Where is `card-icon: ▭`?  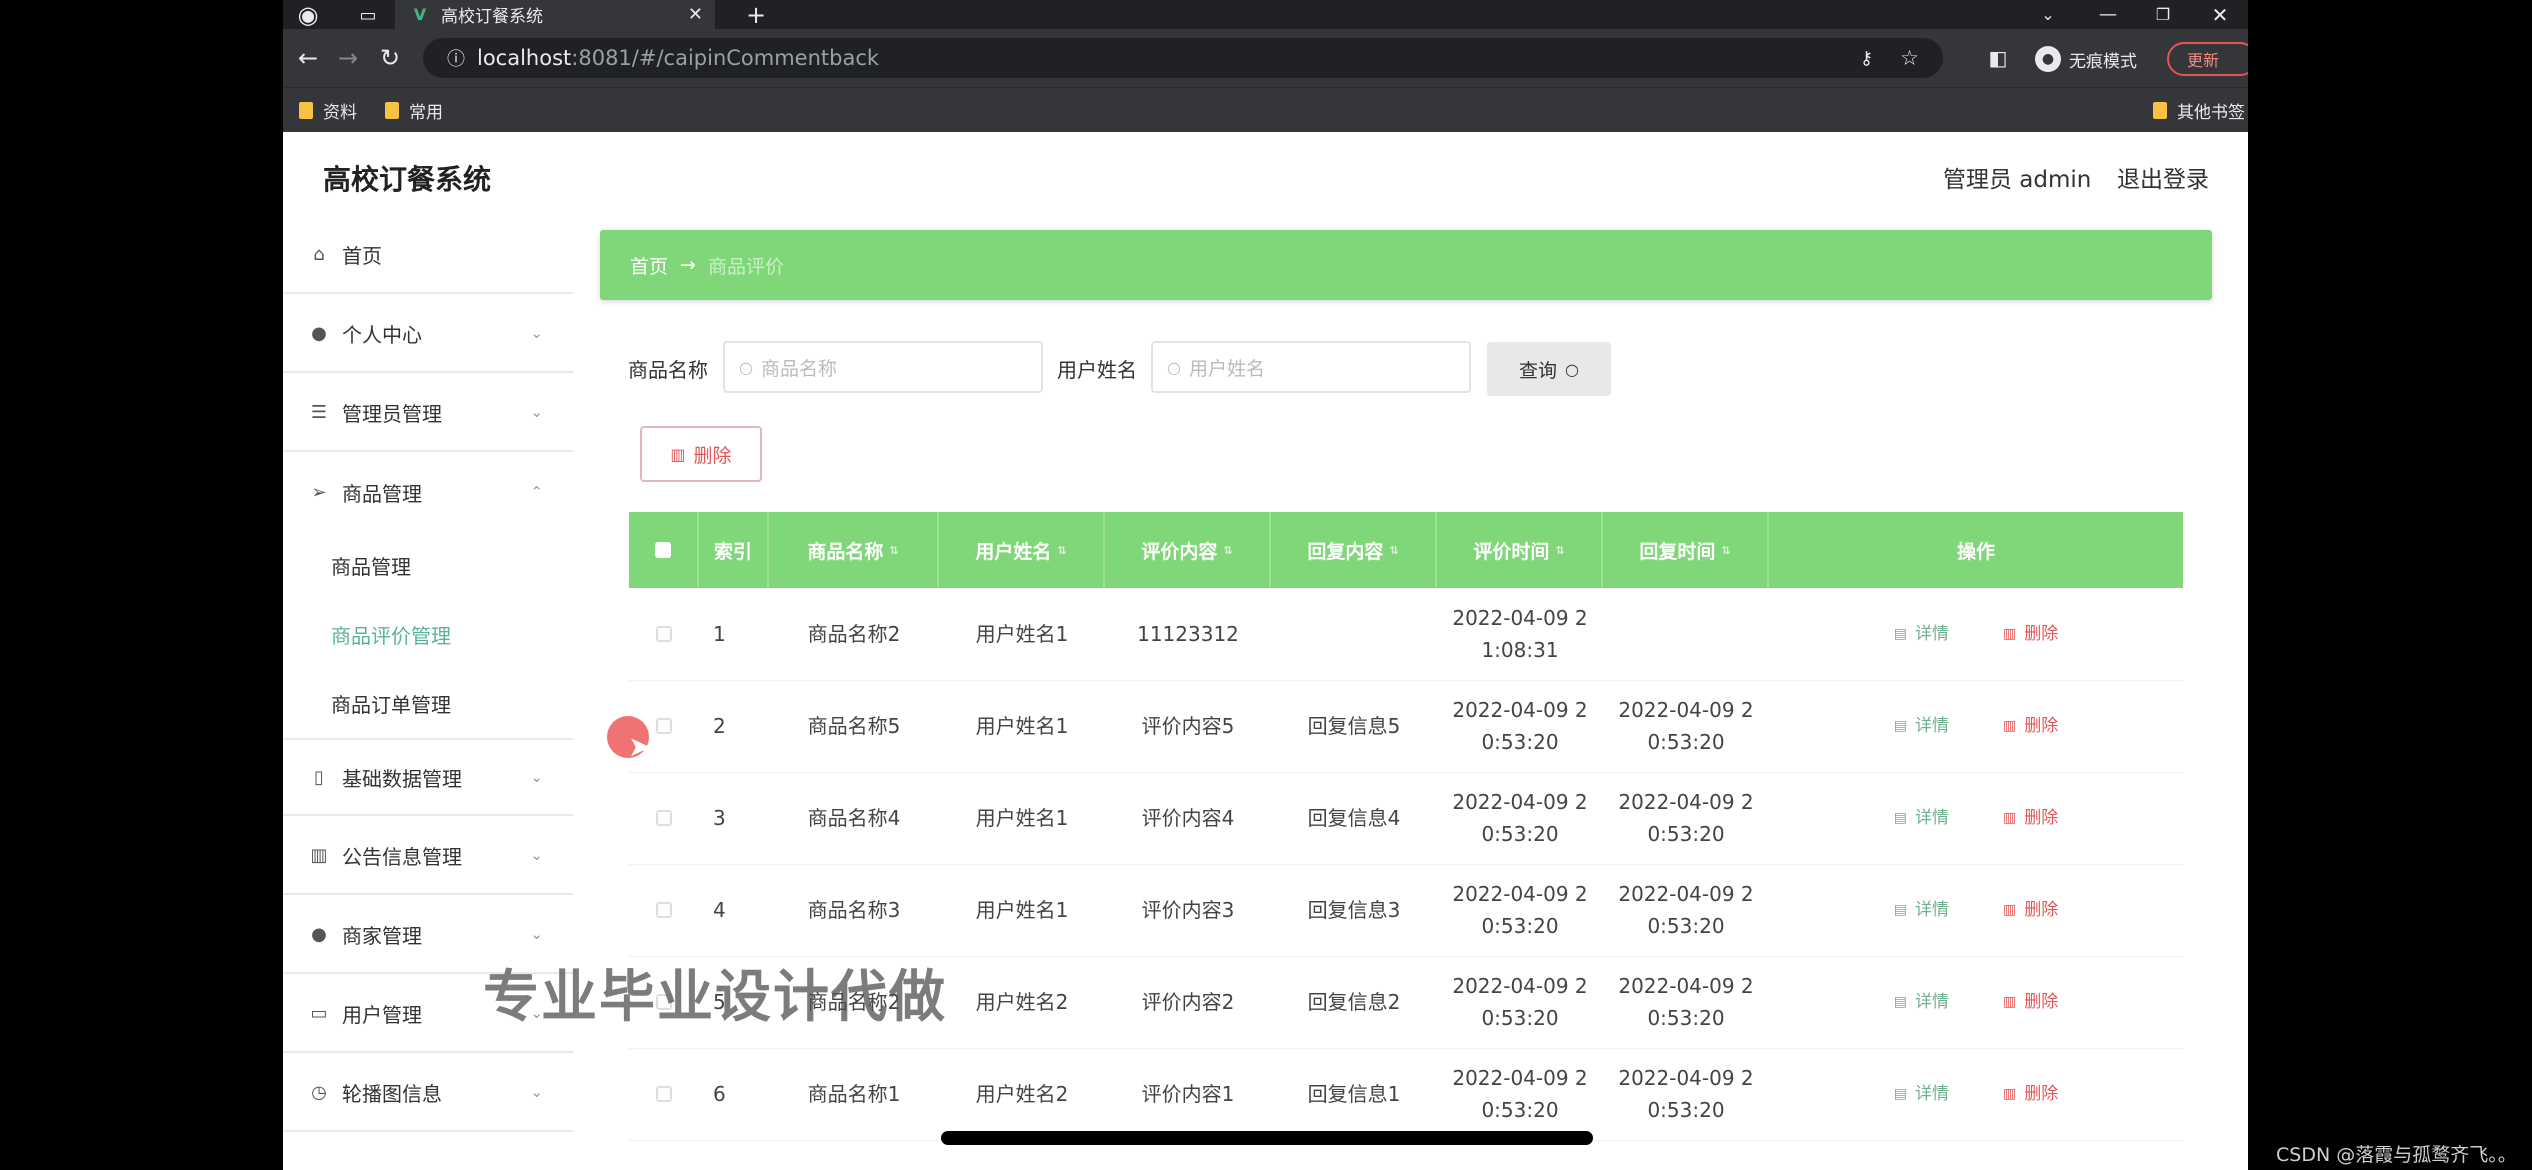 card-icon: ▭ is located at coordinates (319, 1013).